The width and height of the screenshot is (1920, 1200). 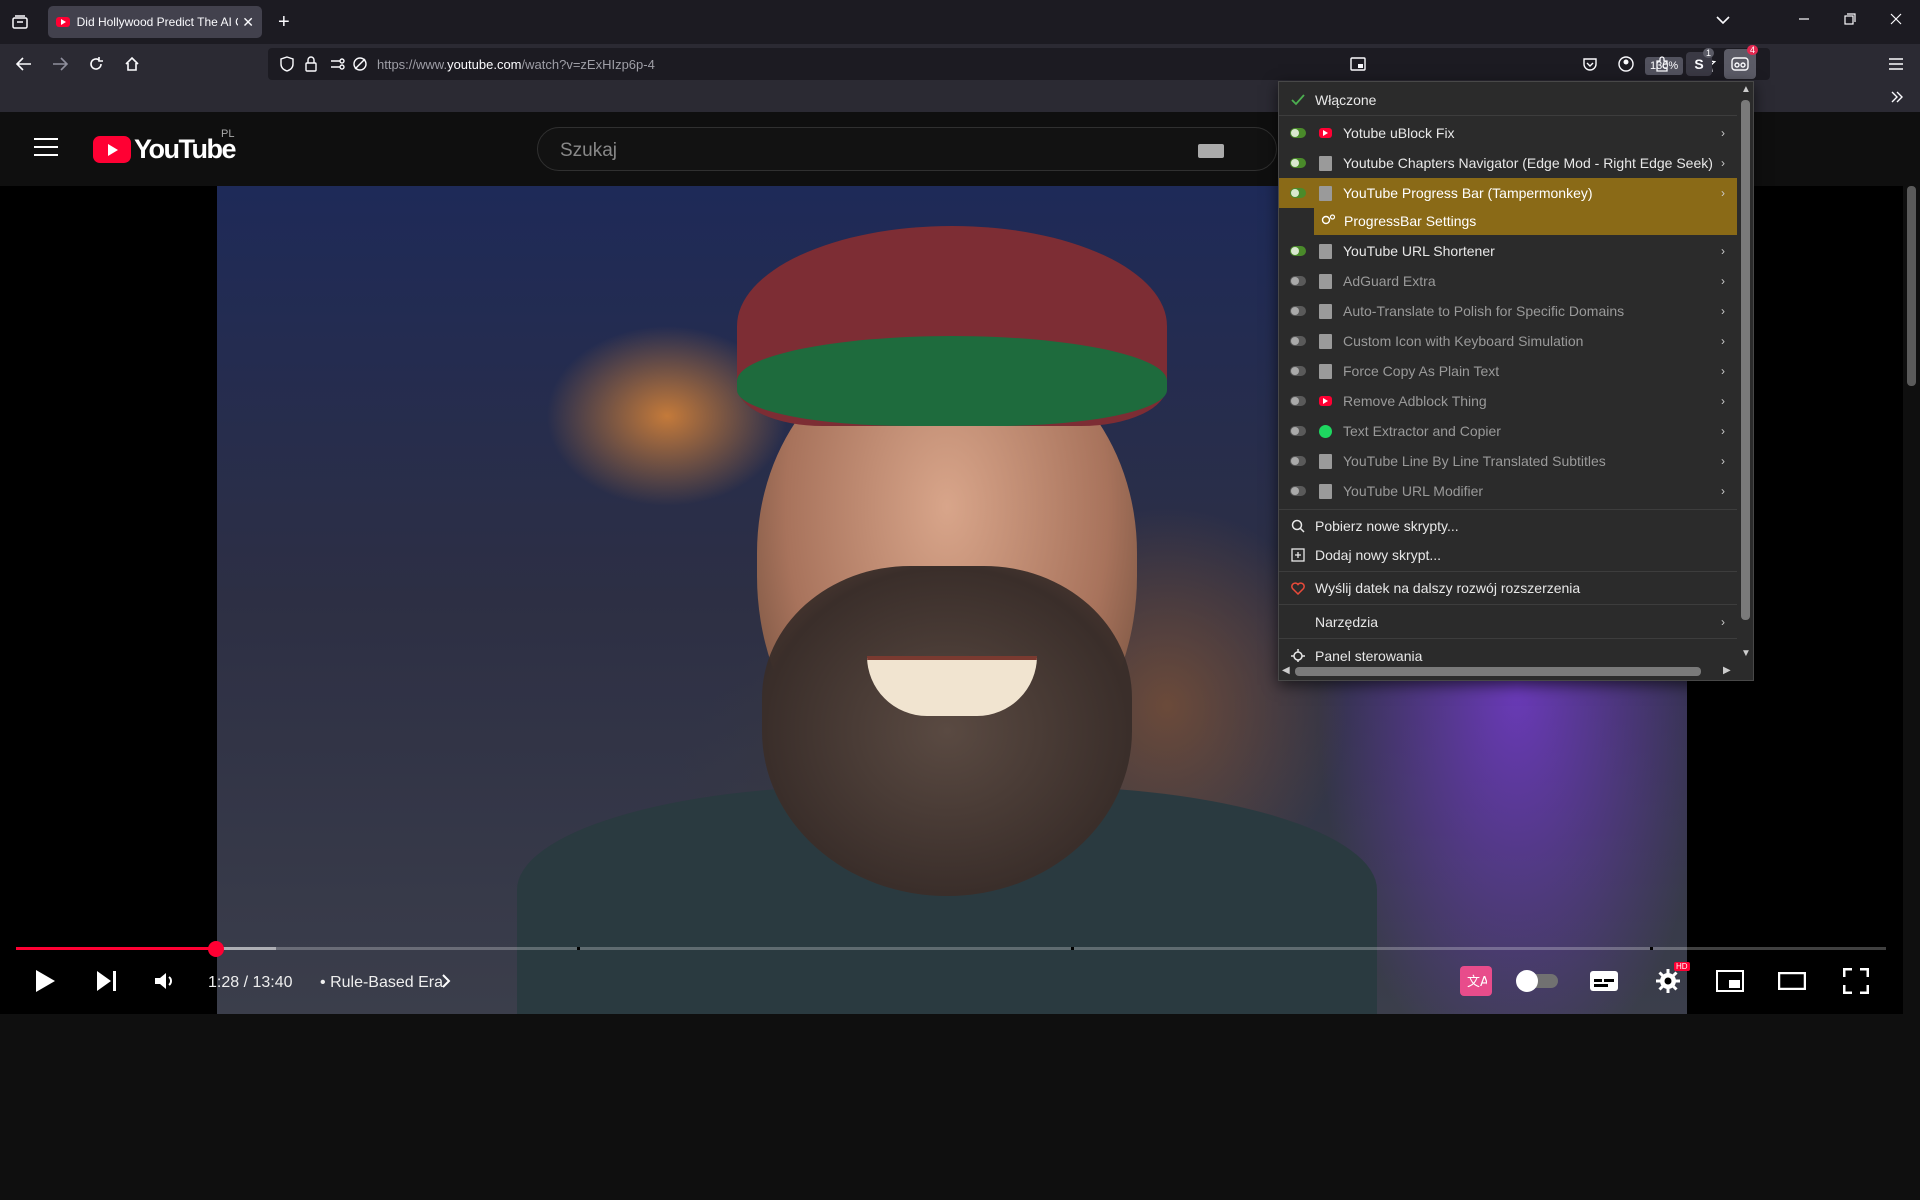 I want to click on app-menu-icon, so click(x=1896, y=64).